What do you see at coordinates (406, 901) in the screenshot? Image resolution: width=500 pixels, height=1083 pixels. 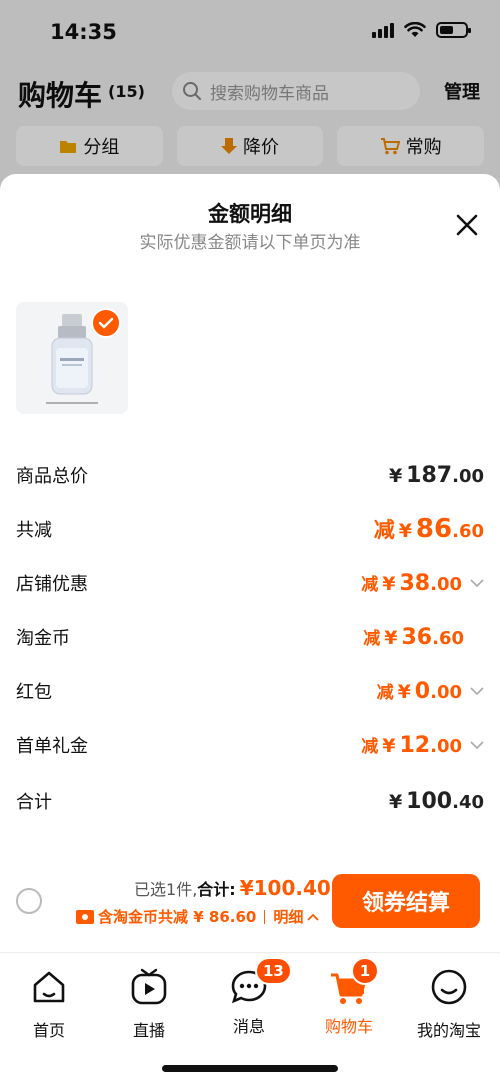 I see `checkout-button: 领券结算` at bounding box center [406, 901].